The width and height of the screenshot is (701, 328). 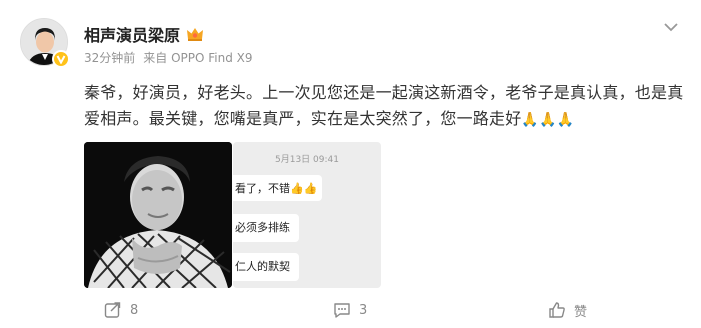 I want to click on chevron-down-icon, so click(x=671, y=27).